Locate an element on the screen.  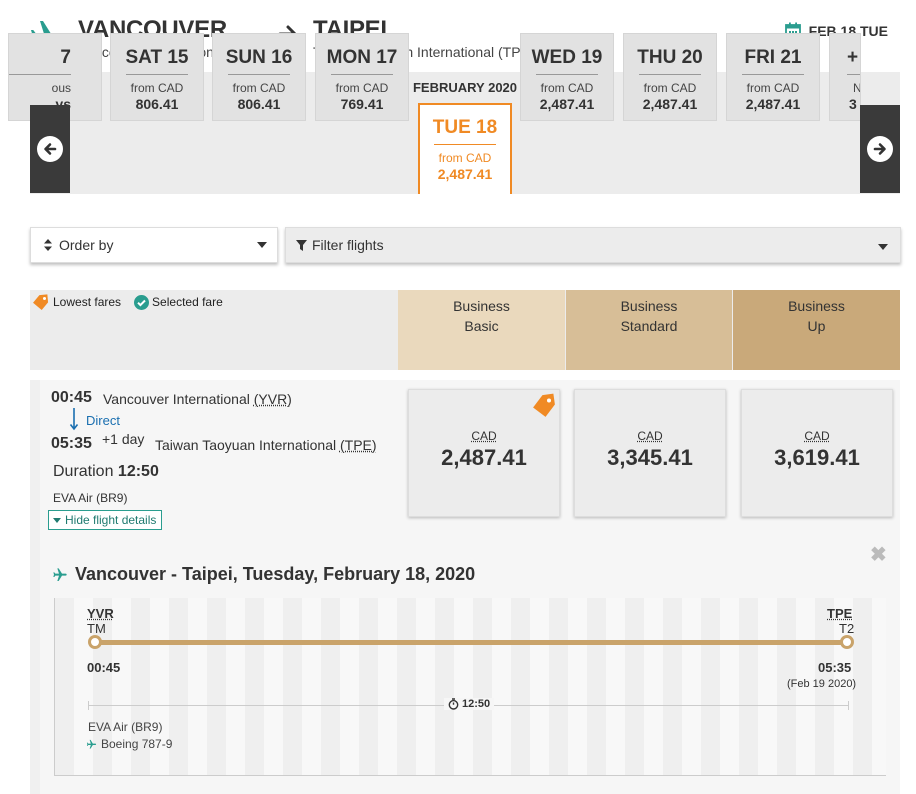
price-business-standard: CAD 3,345.41 is located at coordinates (650, 453).